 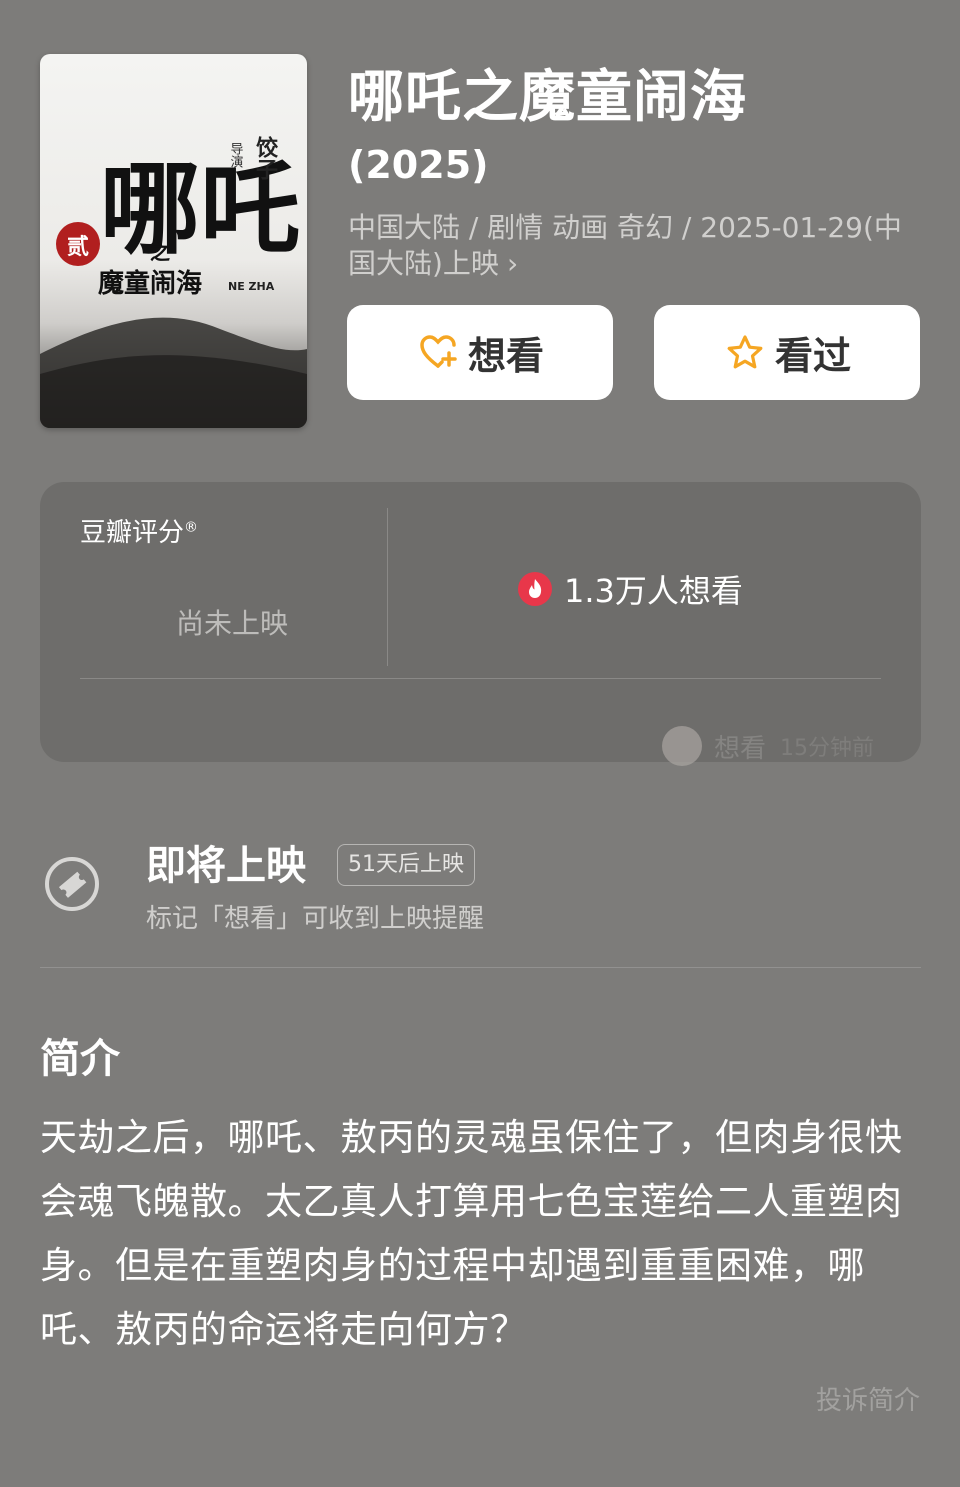 What do you see at coordinates (682, 746) in the screenshot?
I see `avatar` at bounding box center [682, 746].